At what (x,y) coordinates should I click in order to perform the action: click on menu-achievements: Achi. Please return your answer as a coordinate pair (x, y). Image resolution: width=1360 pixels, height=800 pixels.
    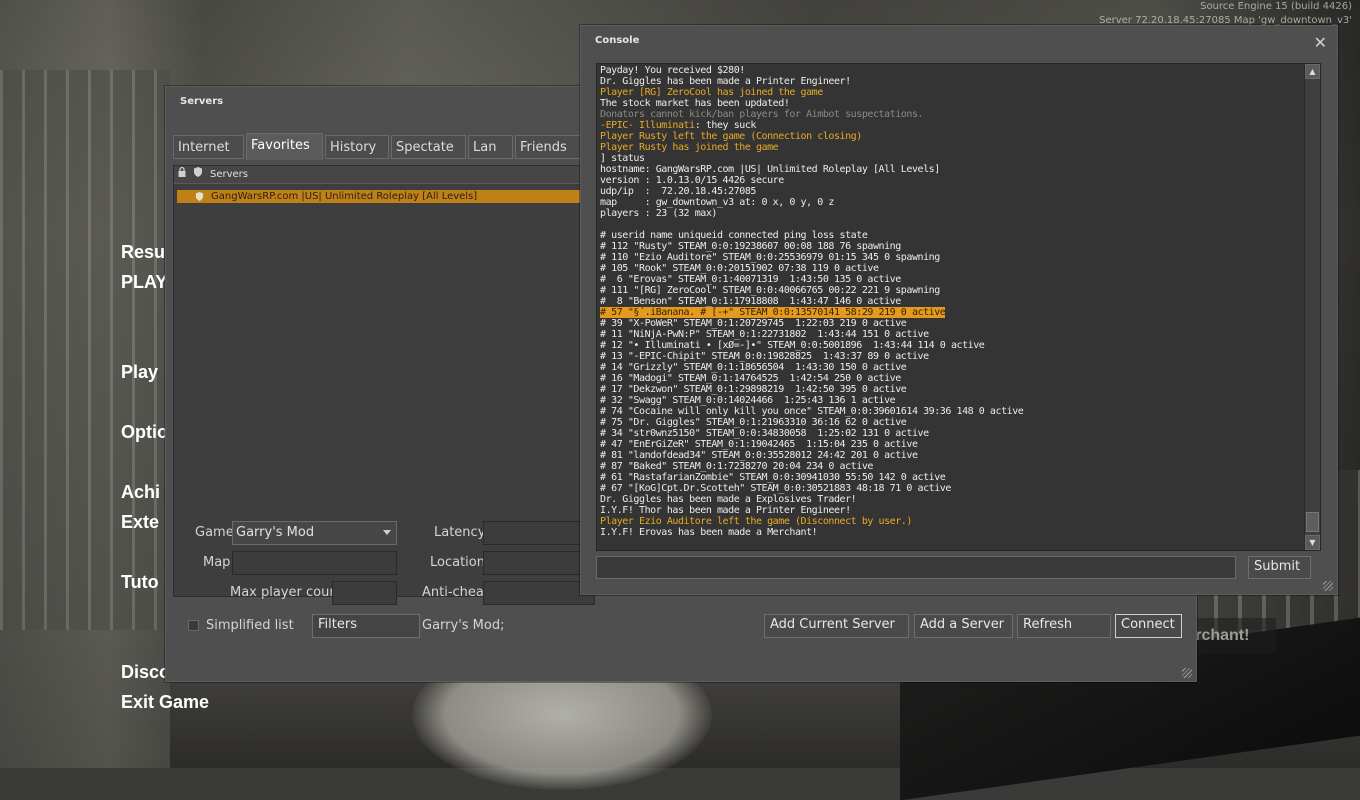
    Looking at the image, I should click on (140, 492).